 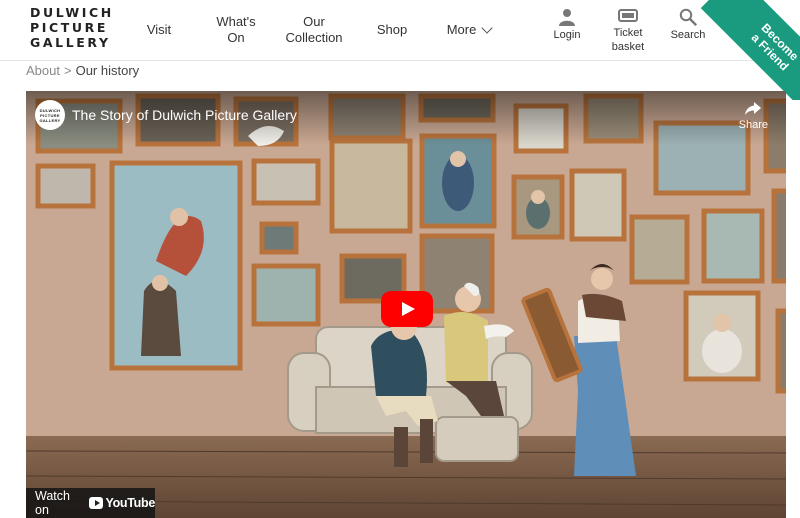 I want to click on nav-our-collection: Our Collection, so click(x=314, y=30).